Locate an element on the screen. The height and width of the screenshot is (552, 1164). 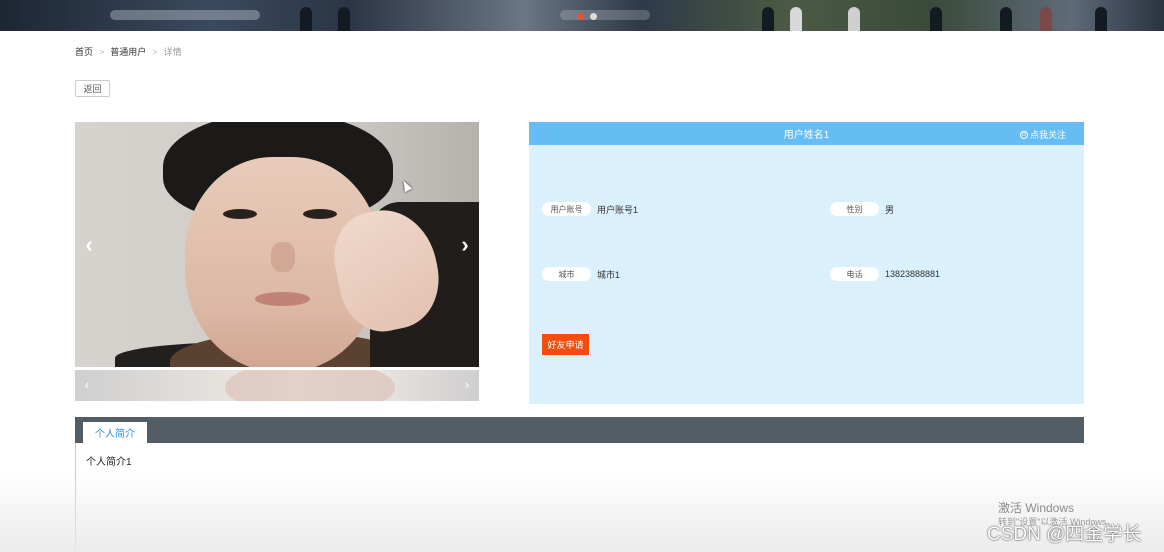
follow-button: ⊙ 点我关注 is located at coordinates (1042, 134).